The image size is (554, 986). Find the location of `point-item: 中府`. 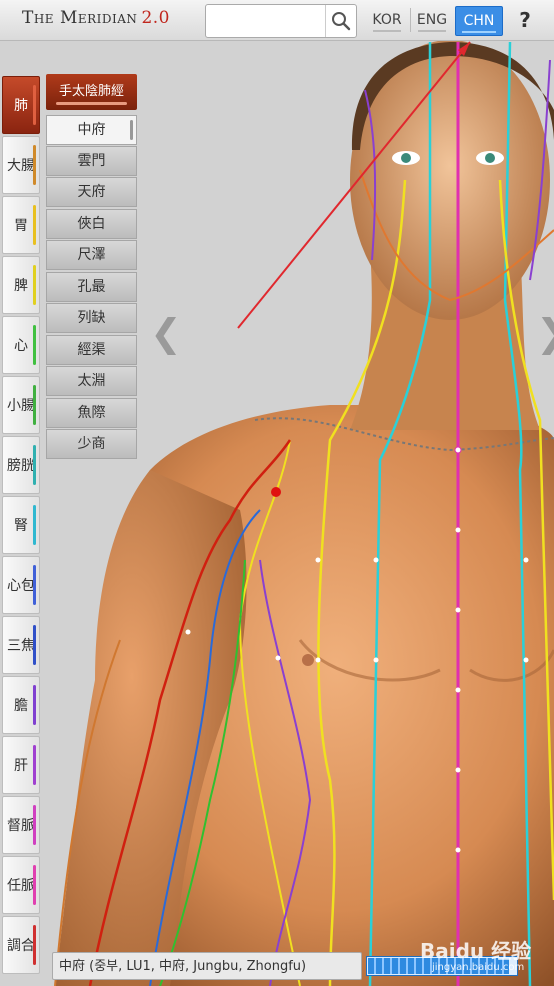

point-item: 中府 is located at coordinates (91, 130).